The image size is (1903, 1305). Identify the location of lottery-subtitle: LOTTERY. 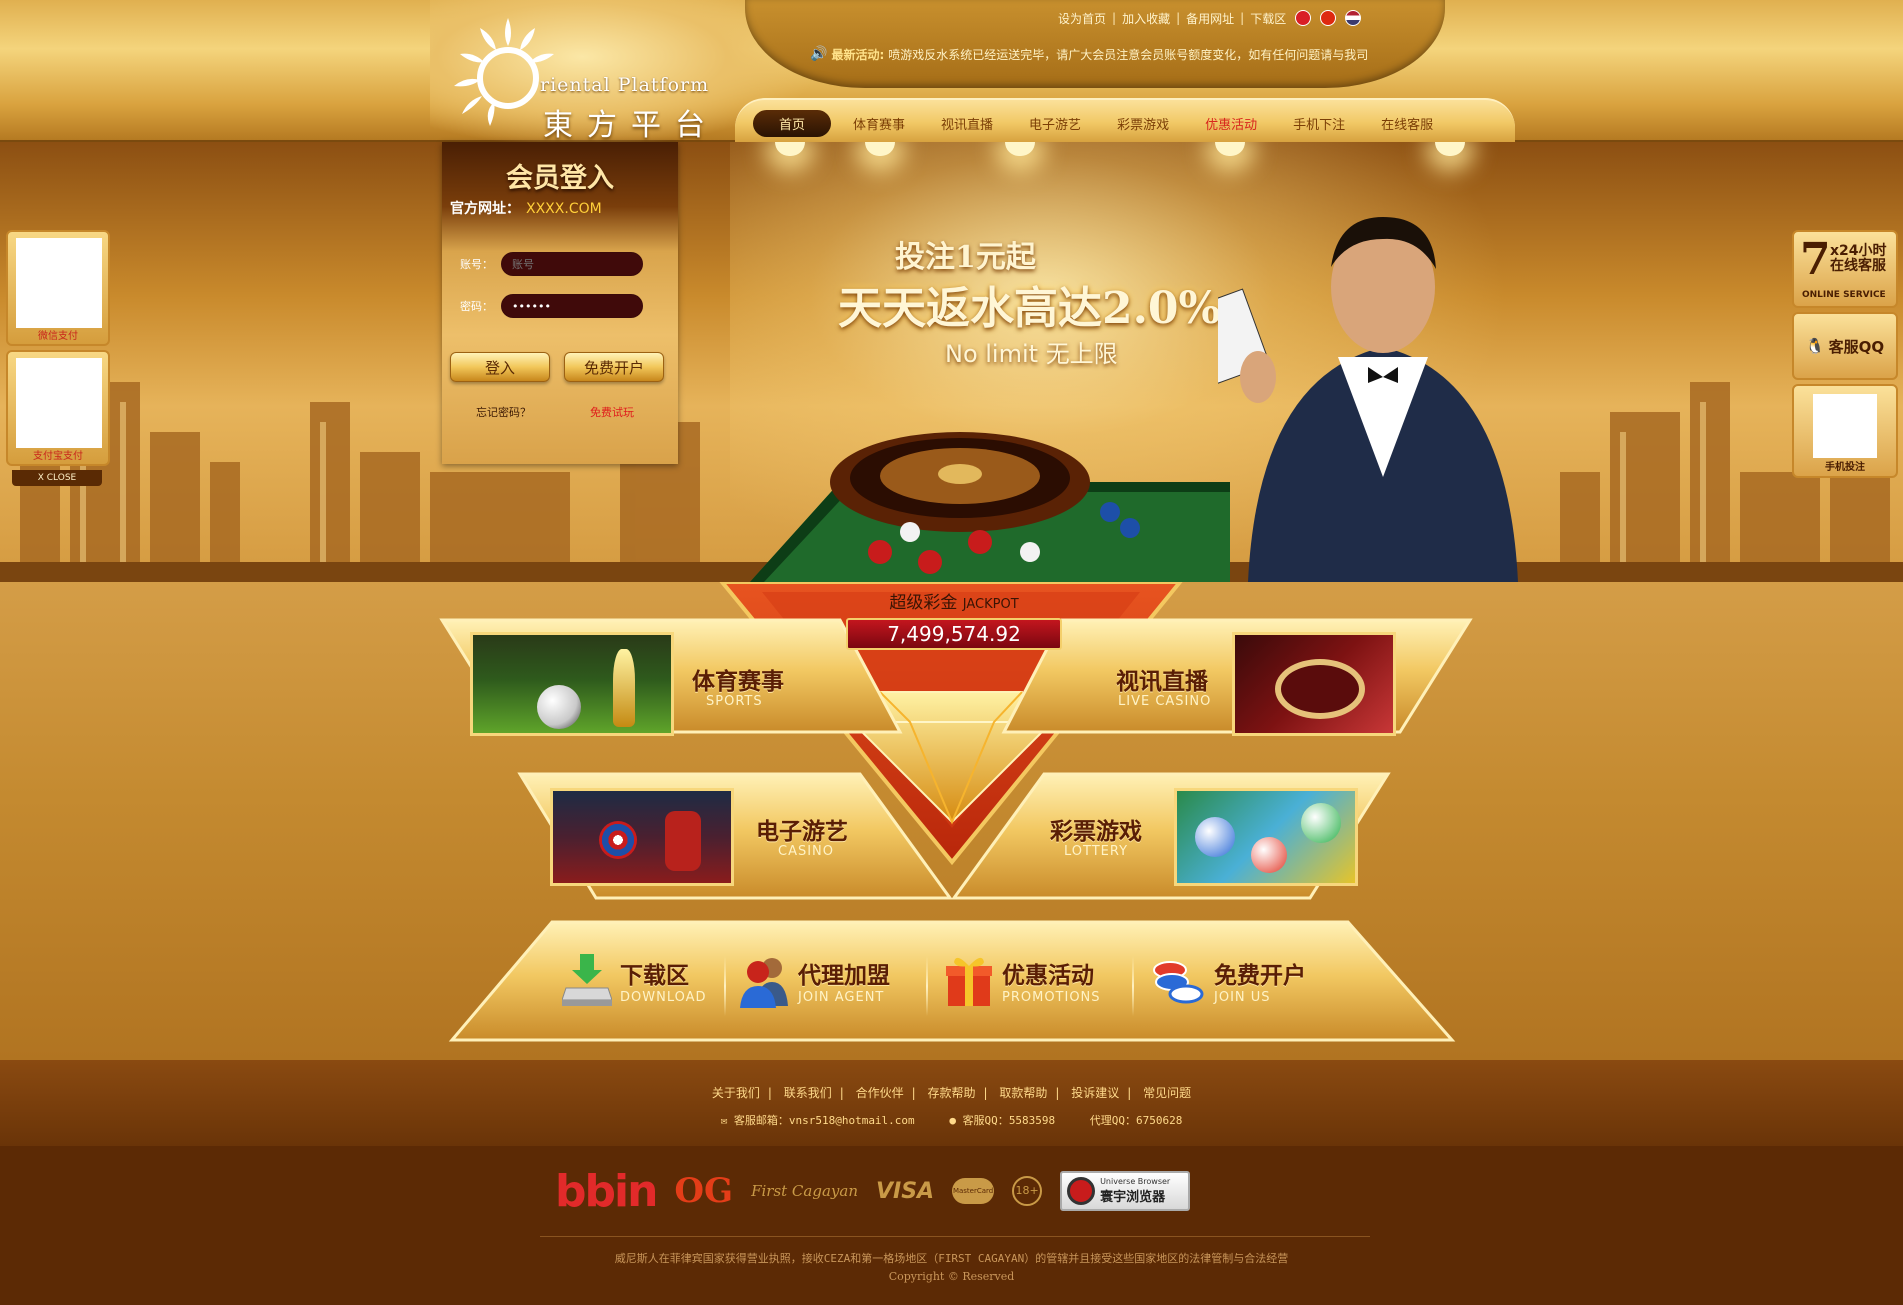
(1096, 851).